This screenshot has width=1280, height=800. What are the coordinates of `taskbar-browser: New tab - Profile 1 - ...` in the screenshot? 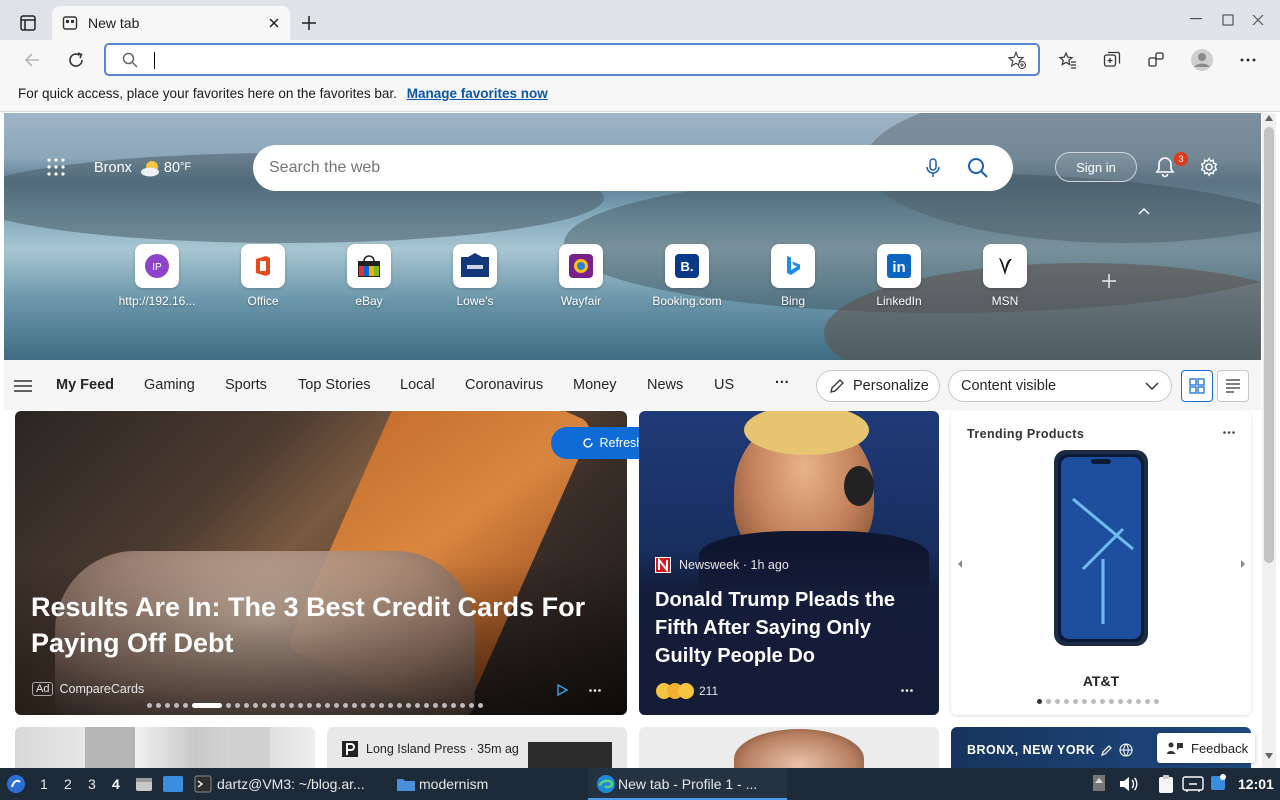 It's located at (687, 784).